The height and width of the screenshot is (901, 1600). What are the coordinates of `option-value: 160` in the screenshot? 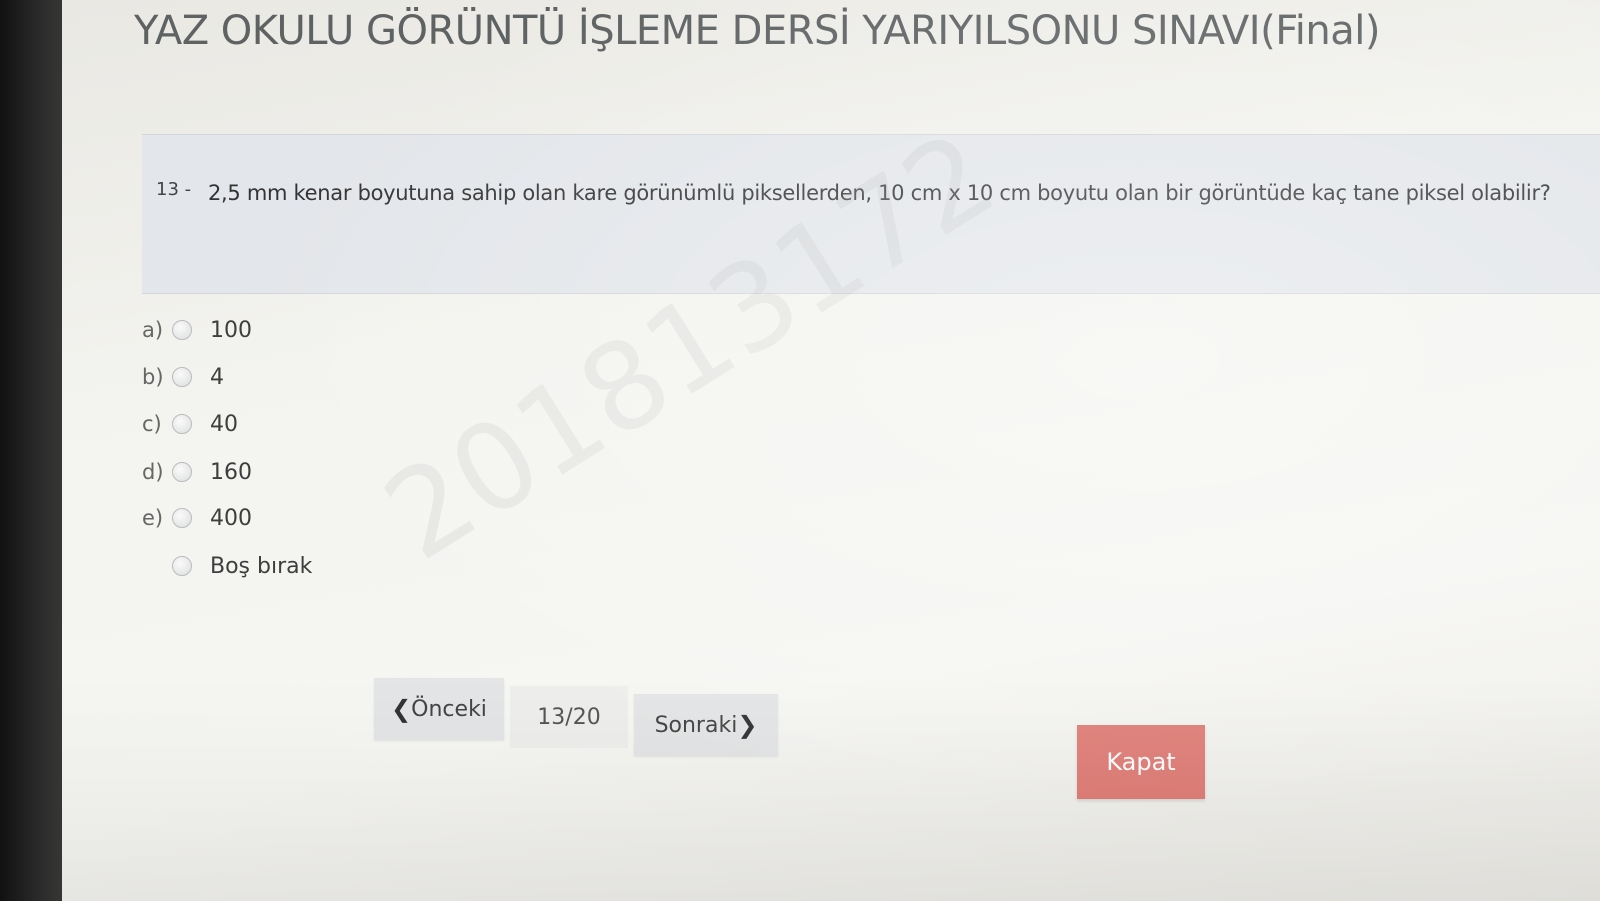 It's located at (231, 472).